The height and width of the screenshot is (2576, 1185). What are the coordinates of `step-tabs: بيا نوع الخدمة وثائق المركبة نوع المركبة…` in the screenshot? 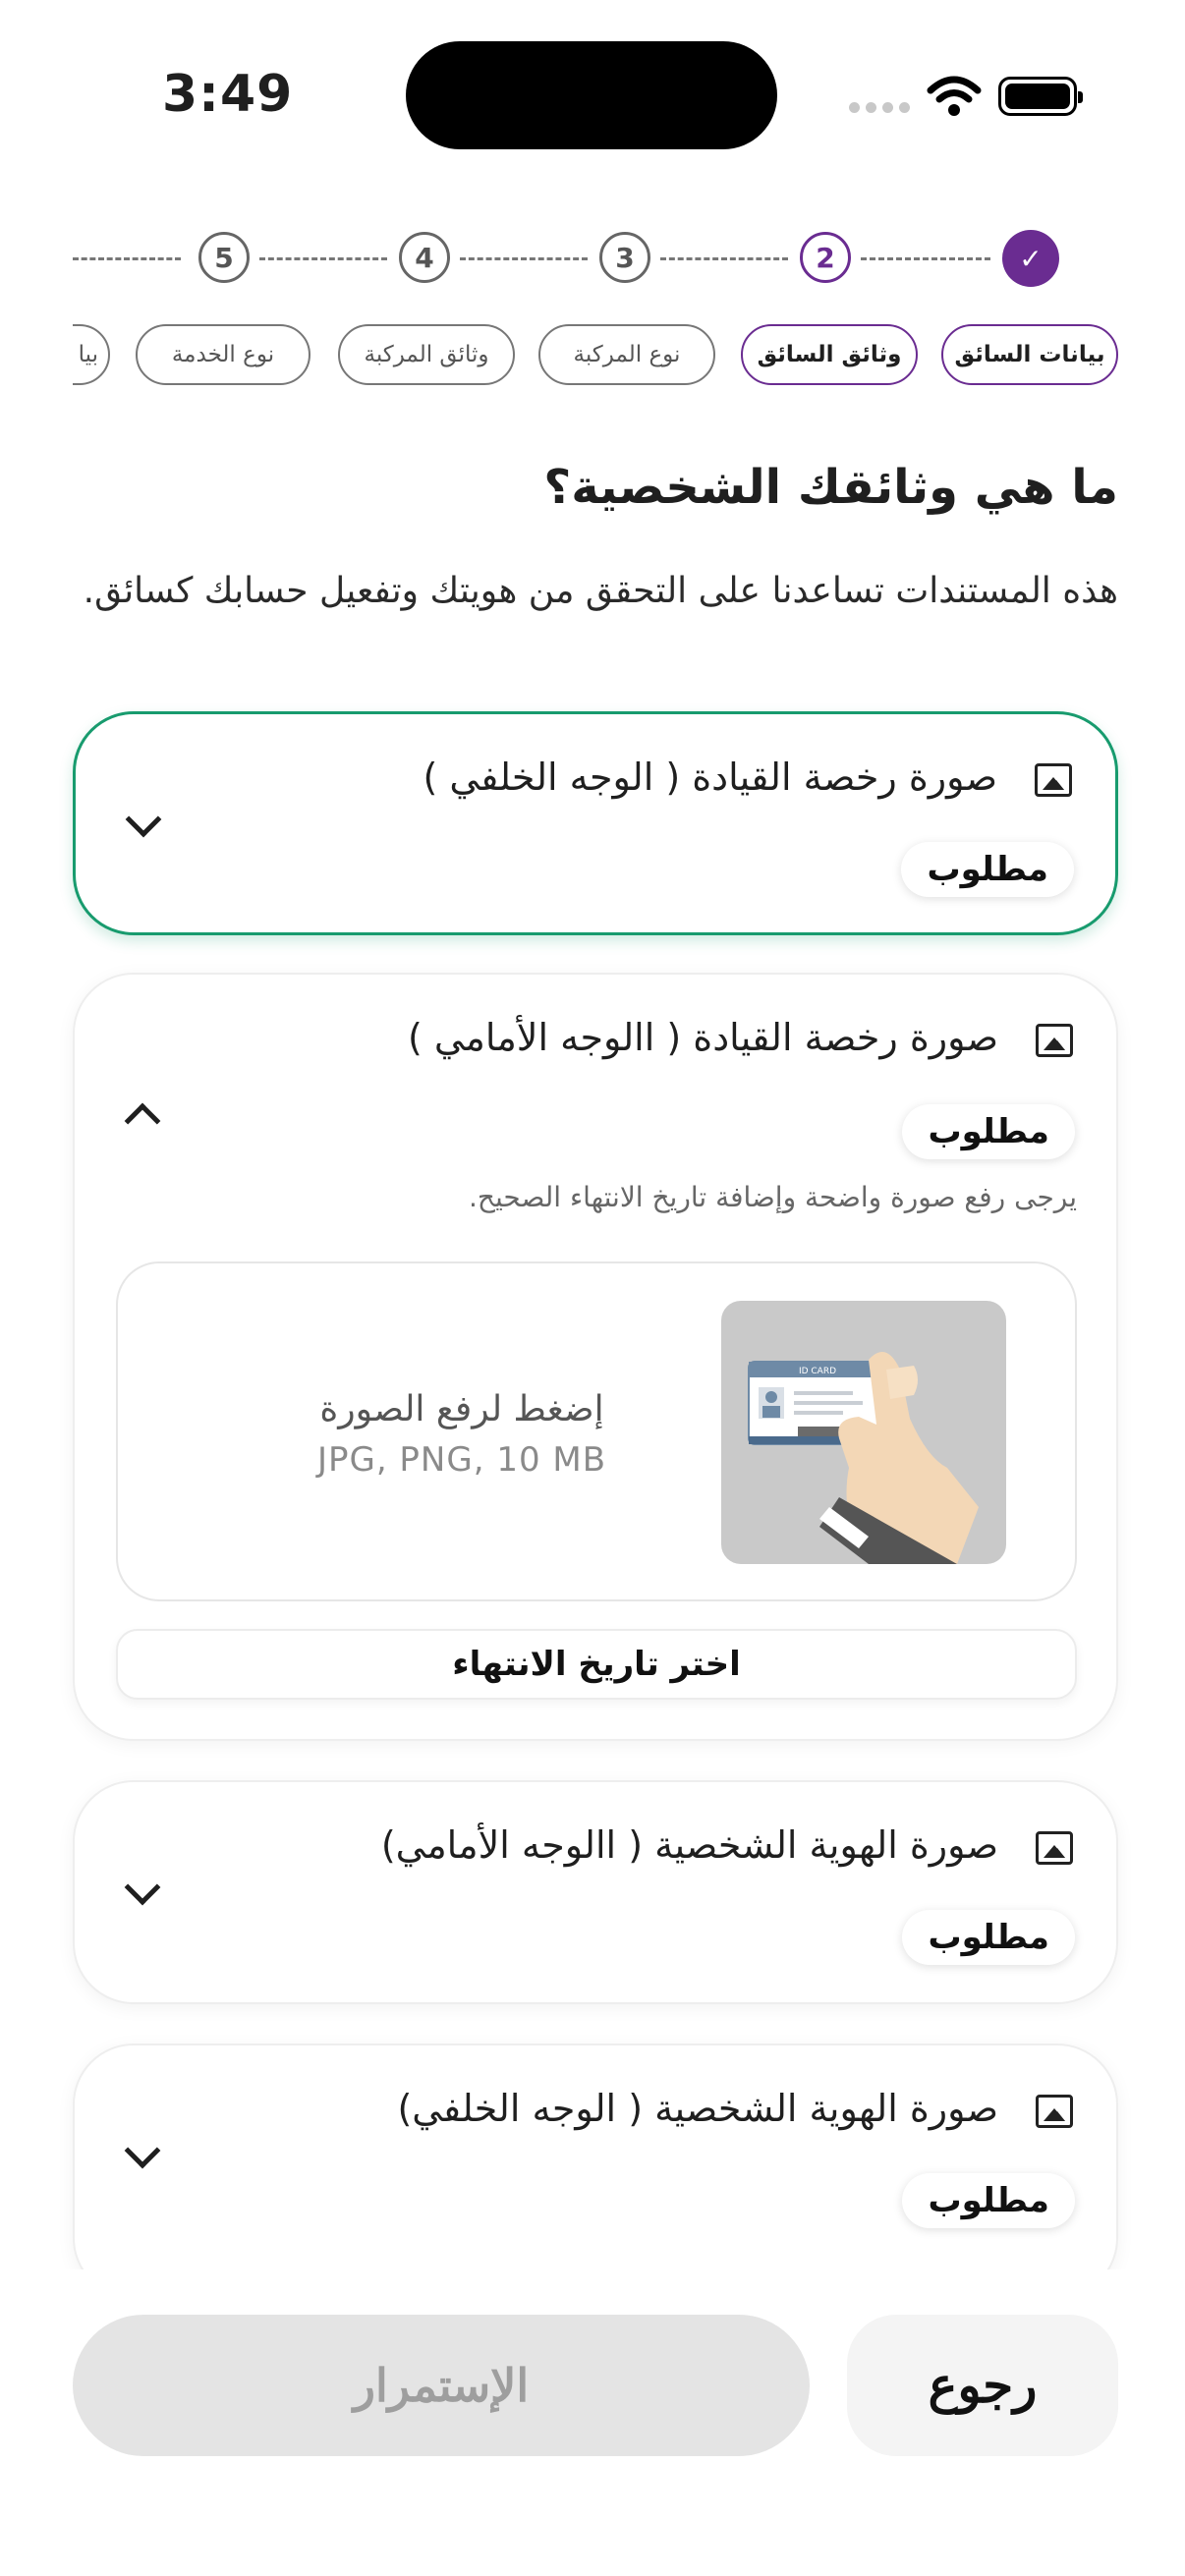 It's located at (596, 356).